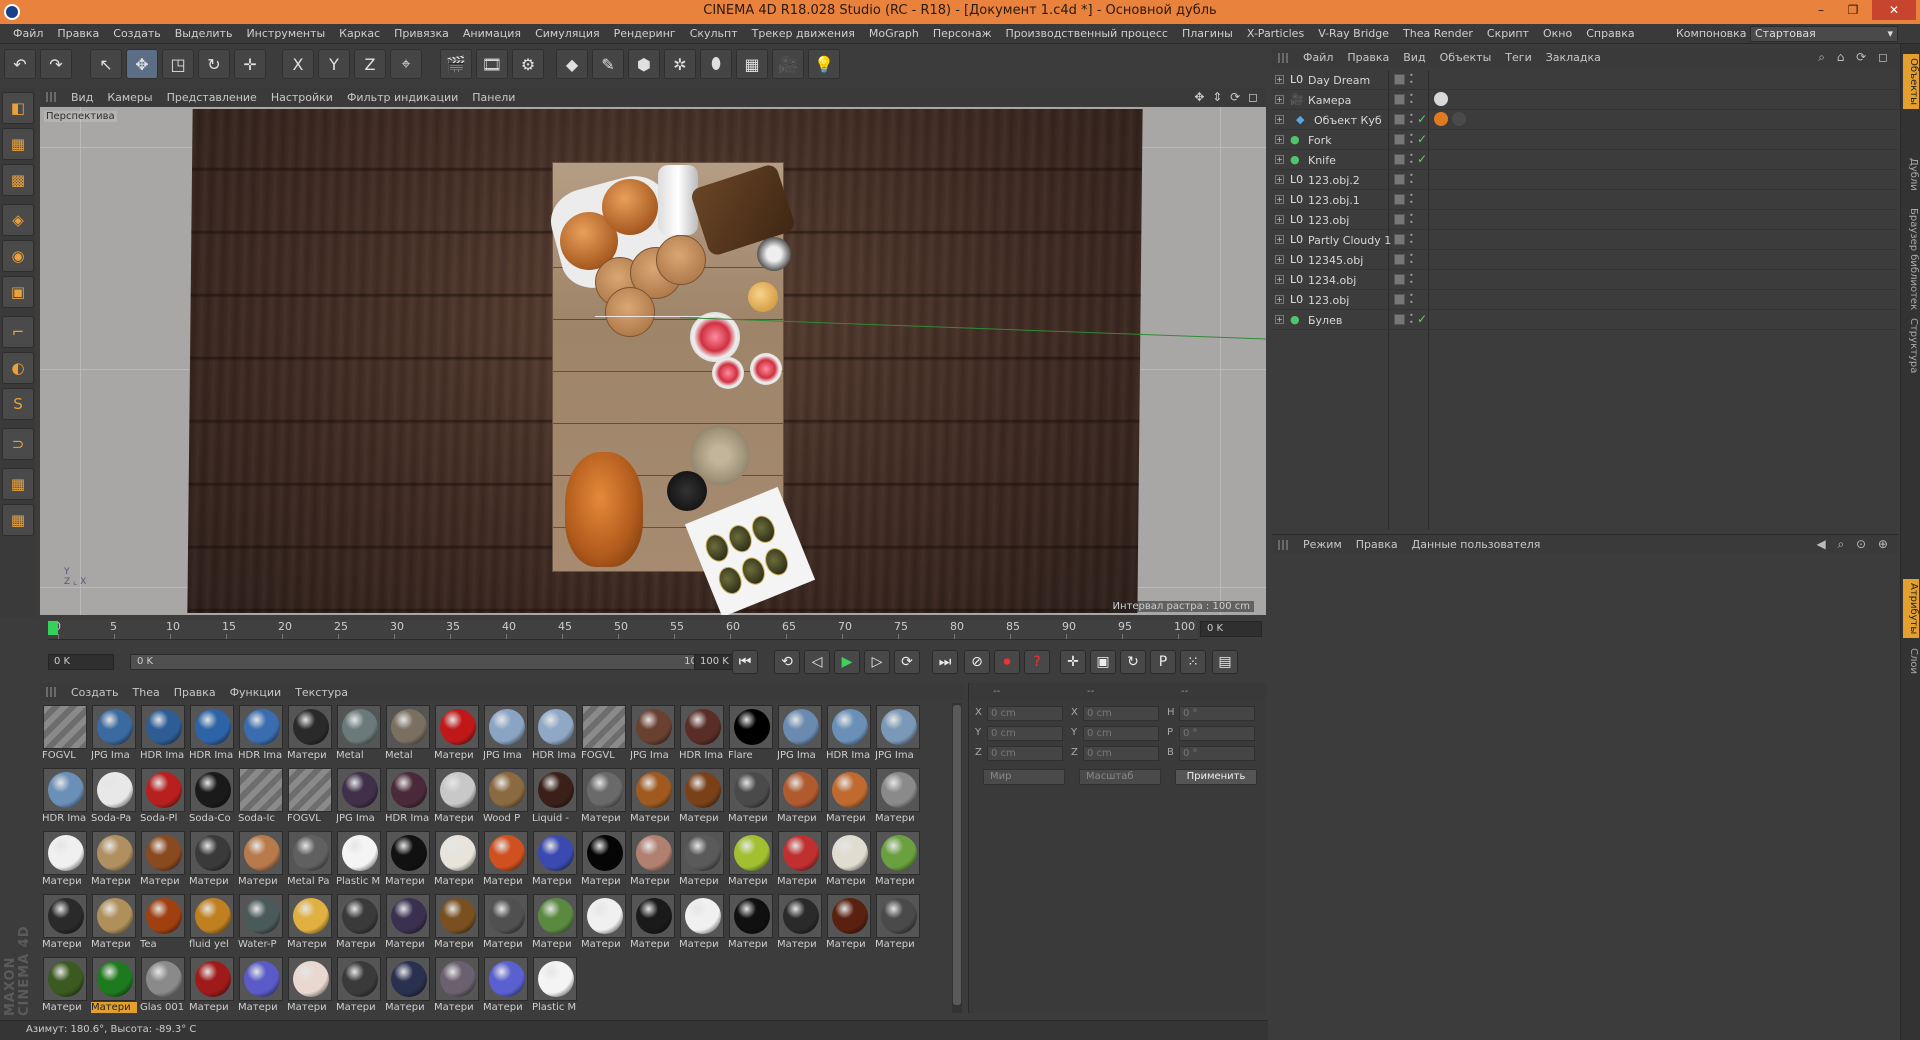  What do you see at coordinates (817, 662) in the screenshot?
I see `prev-frame-button: ◁` at bounding box center [817, 662].